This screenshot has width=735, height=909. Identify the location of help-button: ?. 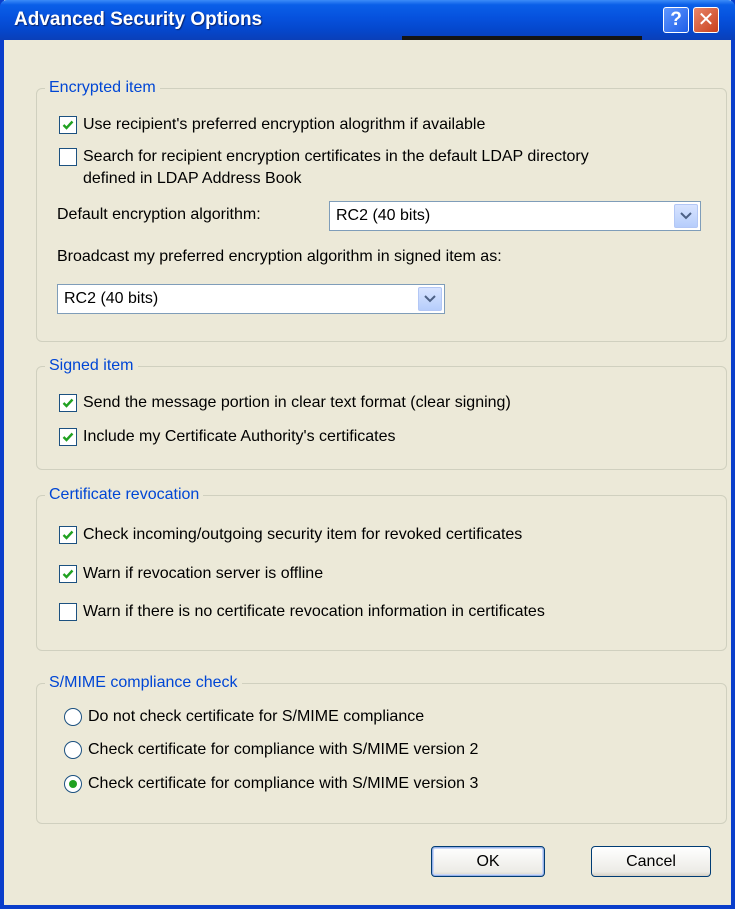
(676, 20).